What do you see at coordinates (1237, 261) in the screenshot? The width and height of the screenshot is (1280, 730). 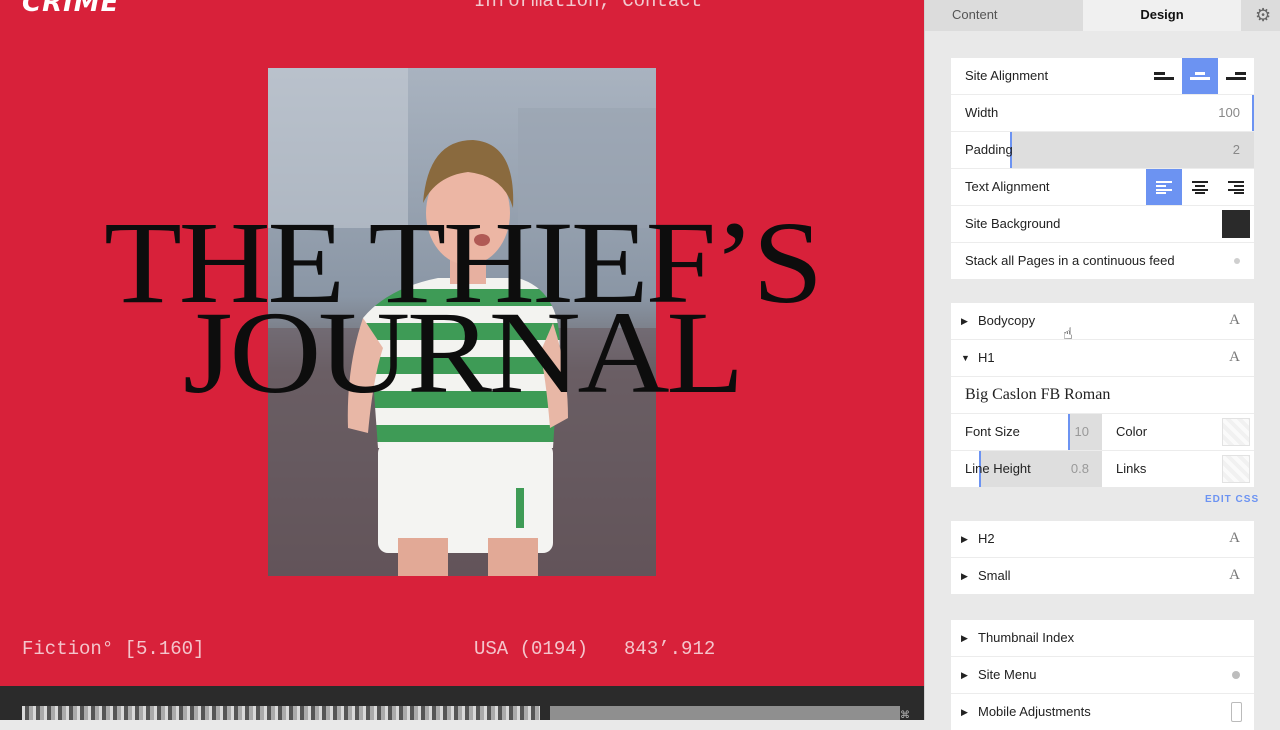 I see `stack-pages-toggle` at bounding box center [1237, 261].